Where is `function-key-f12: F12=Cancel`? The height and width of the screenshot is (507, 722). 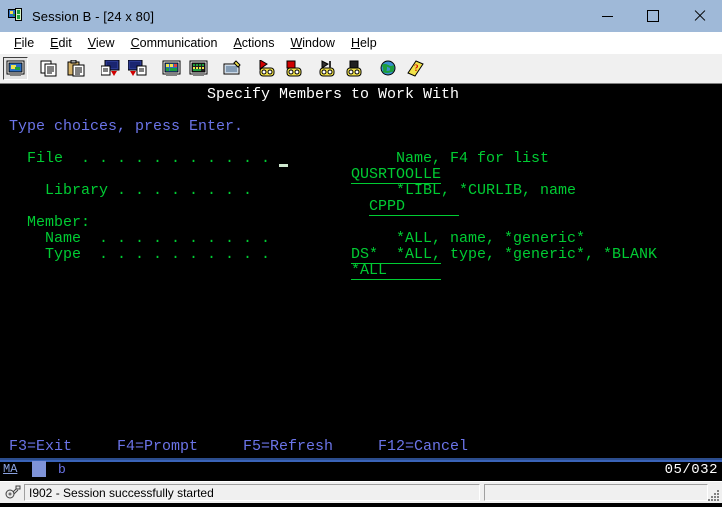 function-key-f12: F12=Cancel is located at coordinates (423, 447).